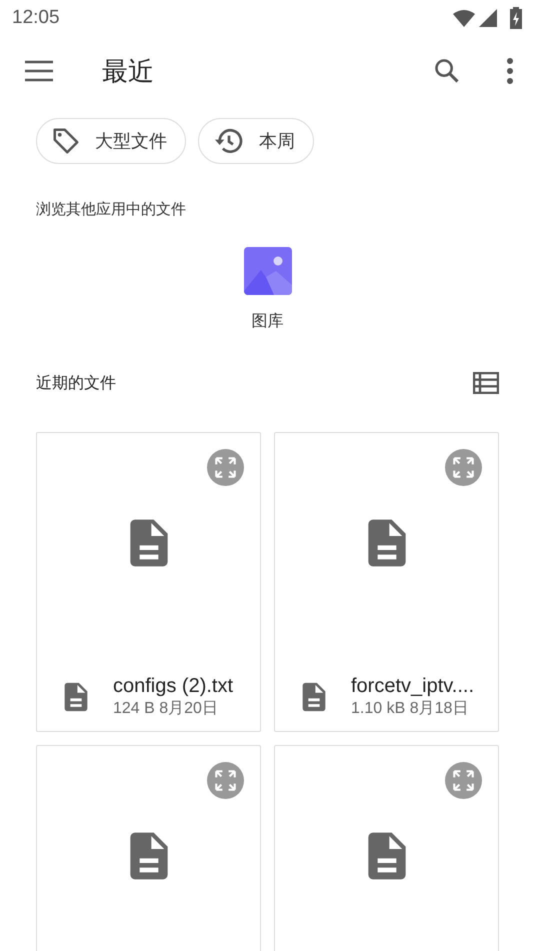 This screenshot has height=951, width=535. Describe the element at coordinates (488, 18) in the screenshot. I see `signal-icon` at that location.